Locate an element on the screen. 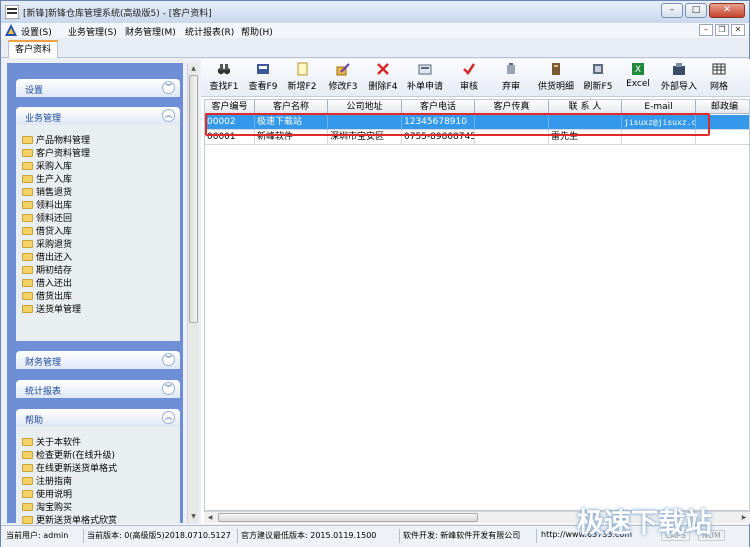 The image size is (750, 547). sidebar-item-material-return: 领料还回 is located at coordinates (47, 217).